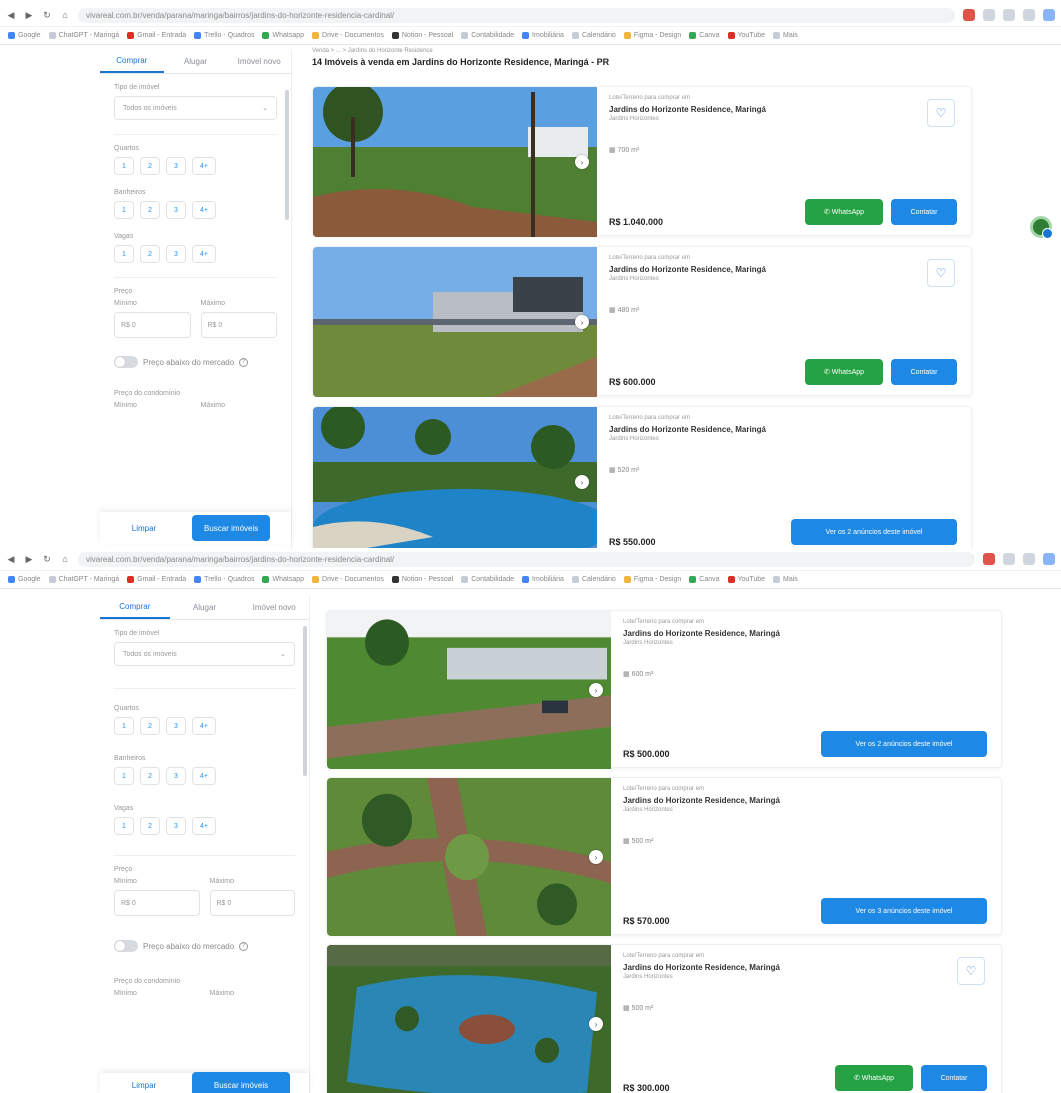  Describe the element at coordinates (1041, 227) in the screenshot. I see `assistant-logo-icon` at that location.